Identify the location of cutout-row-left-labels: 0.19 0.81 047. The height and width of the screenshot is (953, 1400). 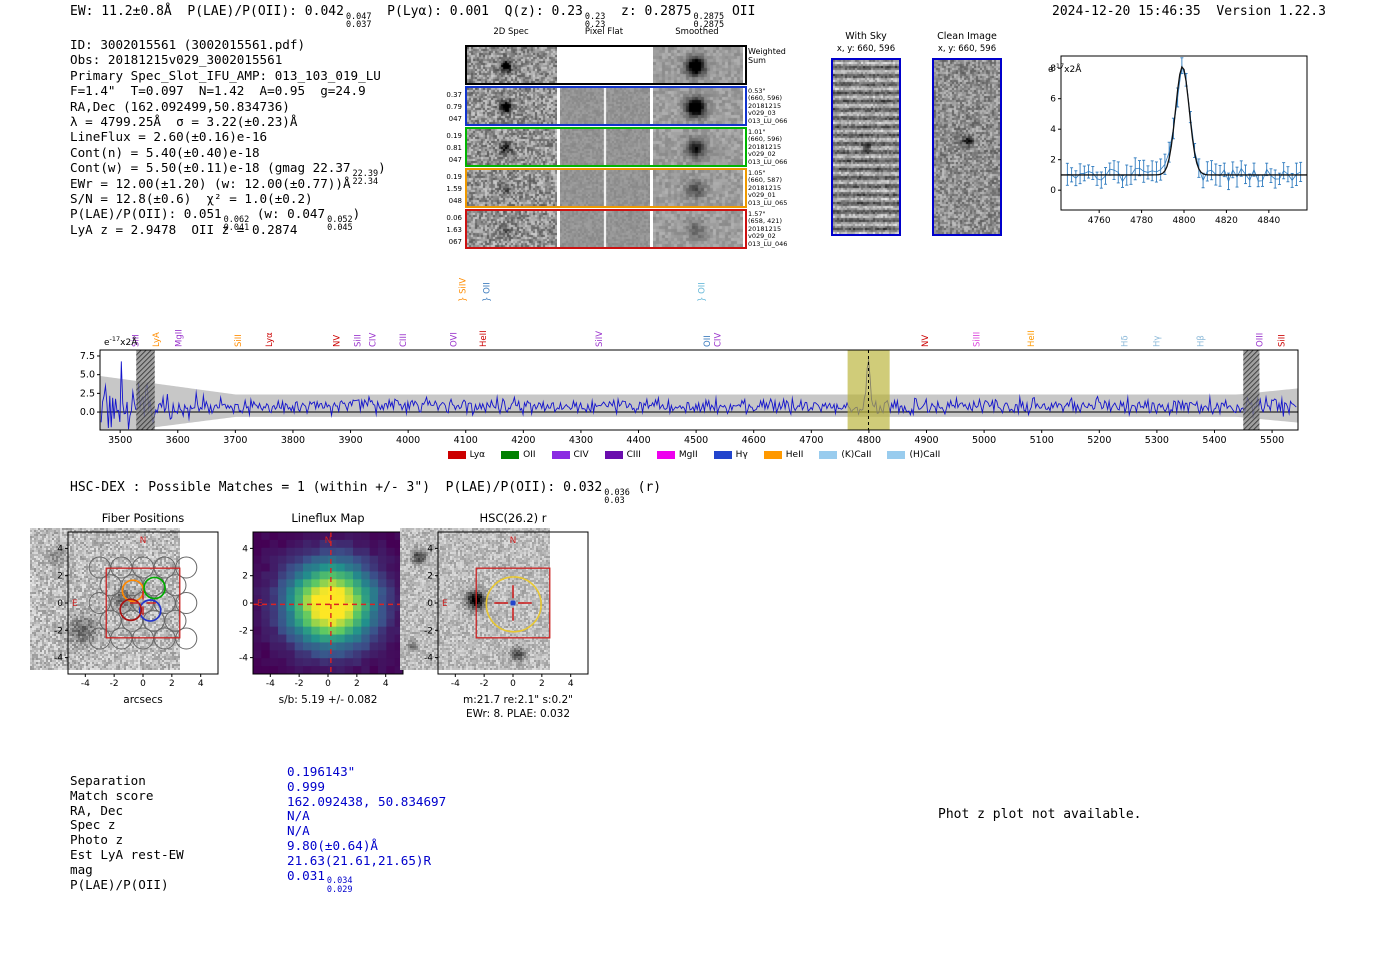
(454, 148).